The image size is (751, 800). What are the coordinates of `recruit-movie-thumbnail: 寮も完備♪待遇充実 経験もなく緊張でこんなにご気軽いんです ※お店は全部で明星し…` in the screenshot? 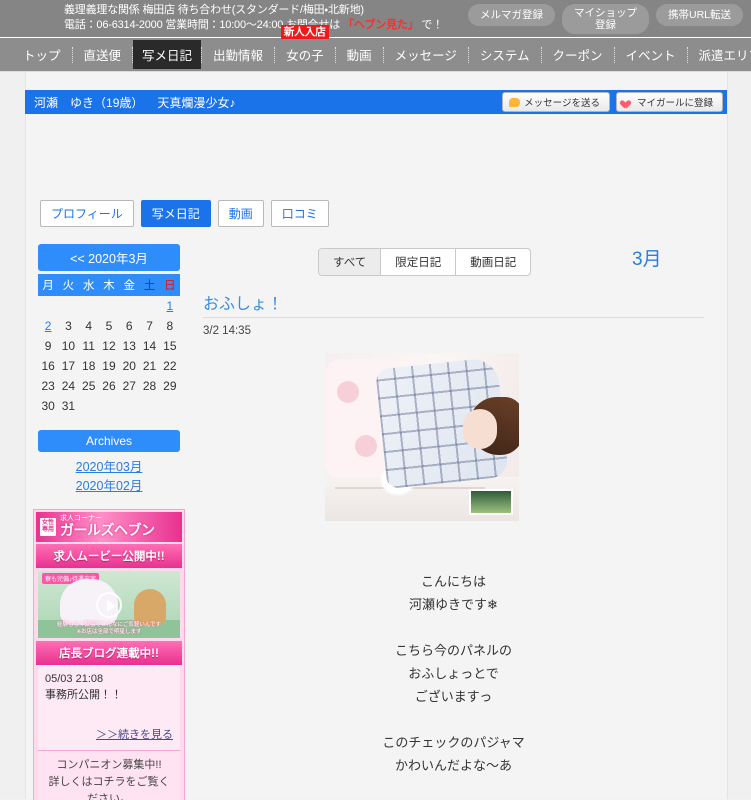 It's located at (109, 604).